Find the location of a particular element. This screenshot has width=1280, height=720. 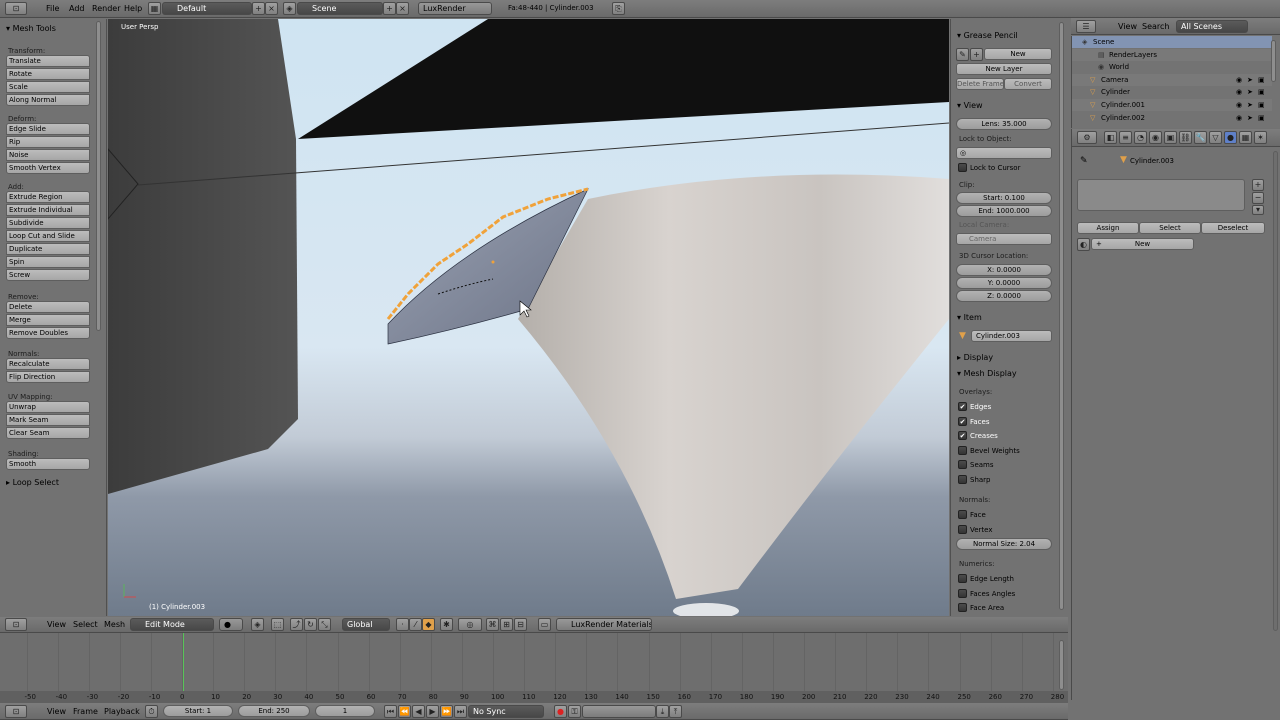

lens-field: Lens: 35.000 is located at coordinates (1004, 124).